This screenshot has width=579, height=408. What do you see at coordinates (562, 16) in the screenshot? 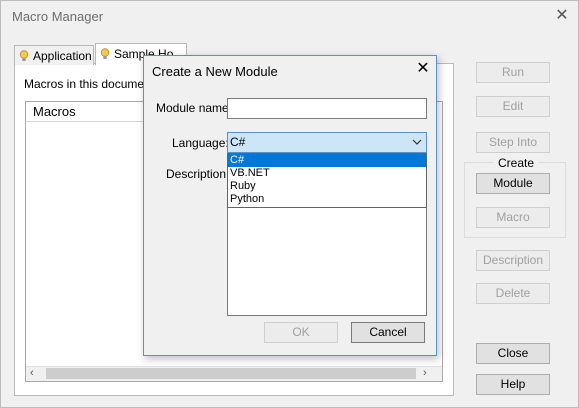
I see `window-close-button: ✕` at bounding box center [562, 16].